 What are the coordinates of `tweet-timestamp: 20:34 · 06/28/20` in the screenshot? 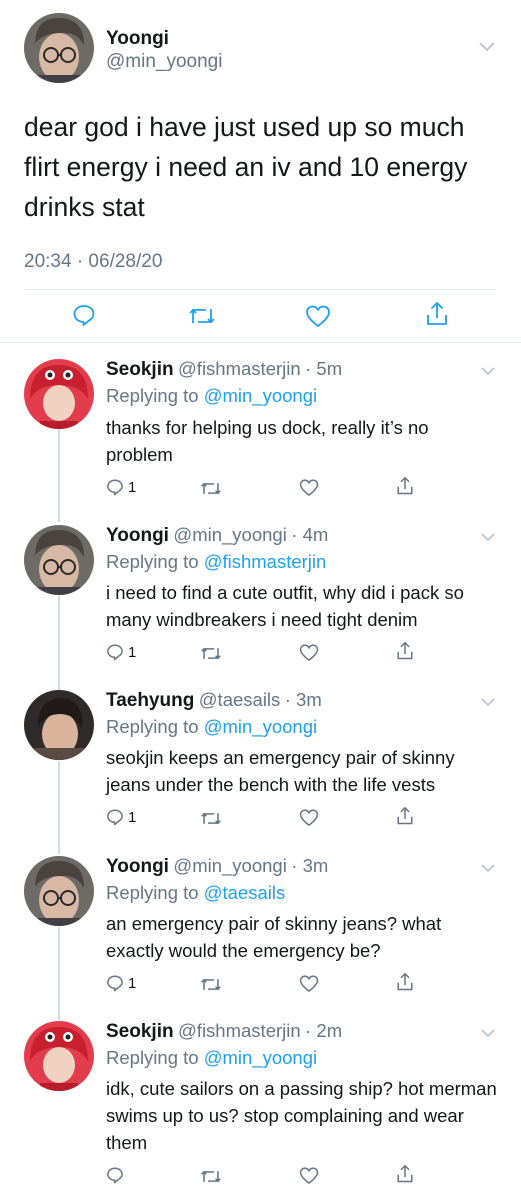 It's located at (93, 261).